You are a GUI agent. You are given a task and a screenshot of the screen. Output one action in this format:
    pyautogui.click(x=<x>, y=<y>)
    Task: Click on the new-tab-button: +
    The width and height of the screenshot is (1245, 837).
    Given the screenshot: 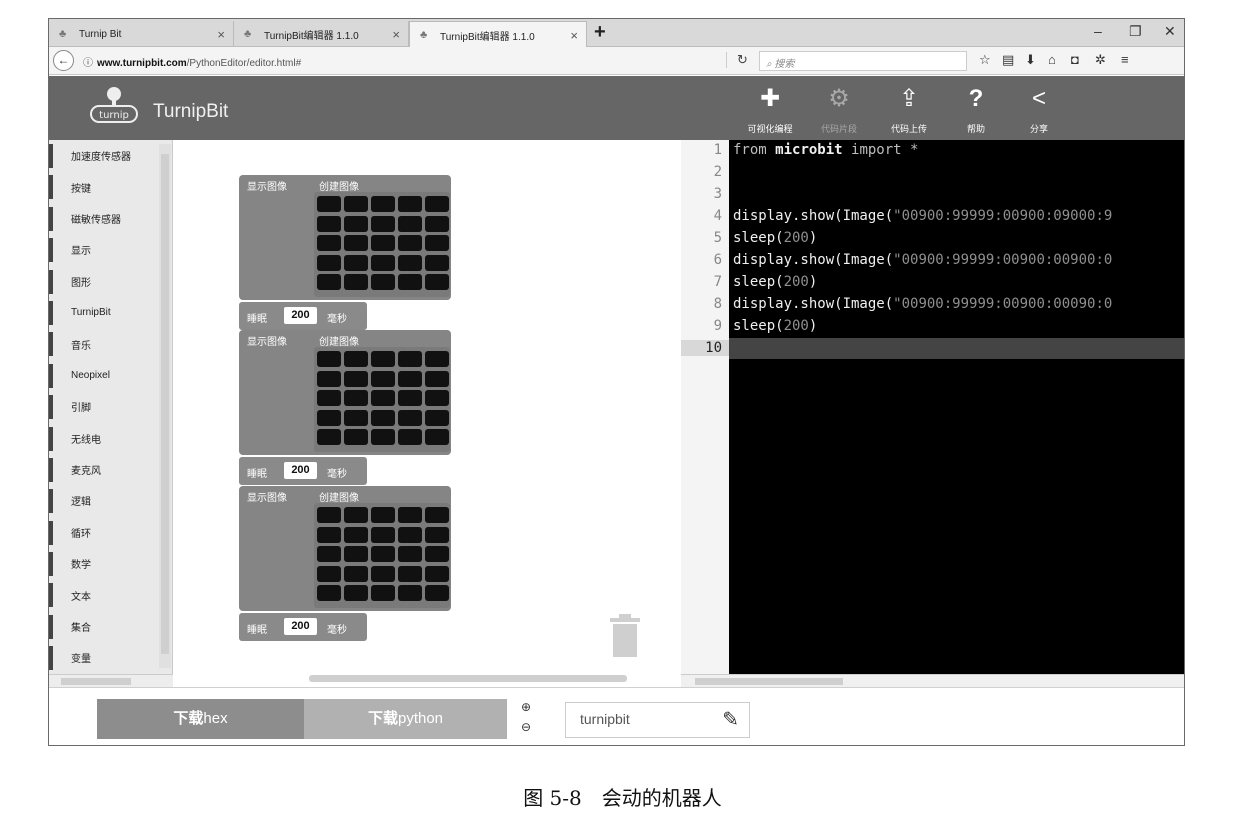 What is the action you would take?
    pyautogui.click(x=600, y=32)
    